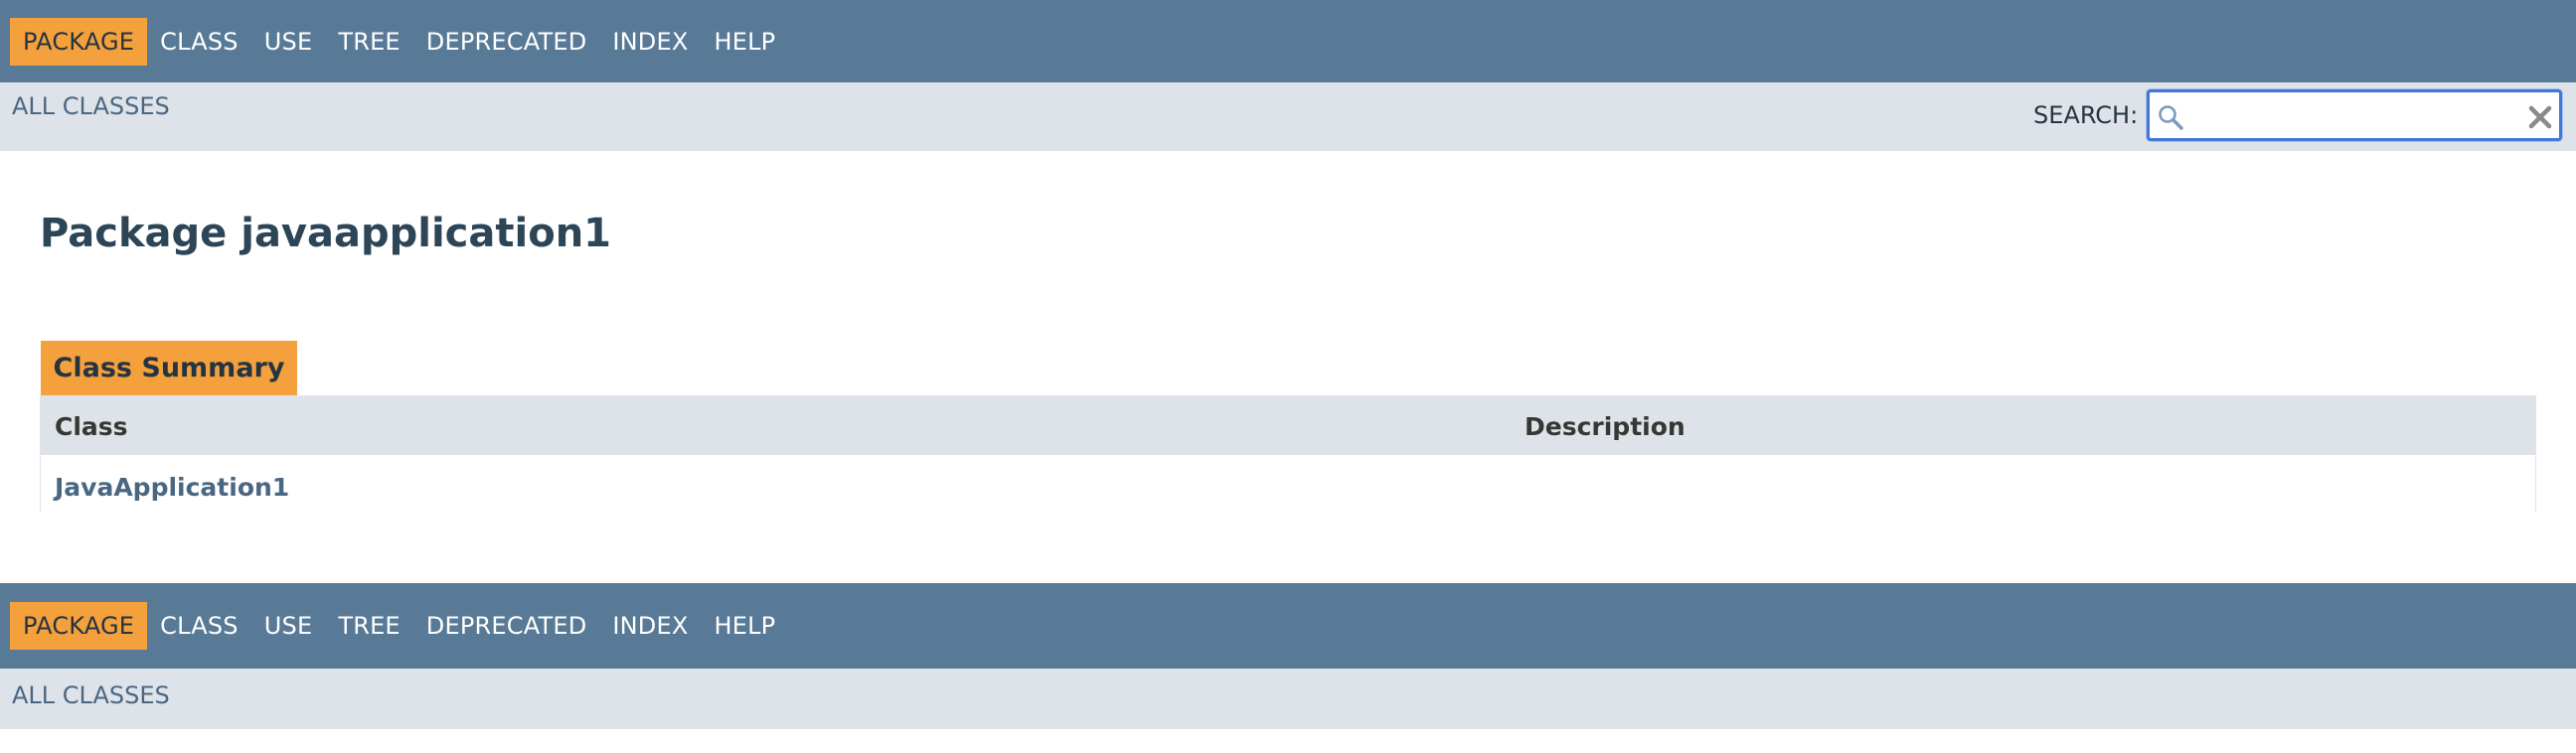 The image size is (2576, 753). What do you see at coordinates (1288, 484) in the screenshot?
I see `table-row: JavaApplication1` at bounding box center [1288, 484].